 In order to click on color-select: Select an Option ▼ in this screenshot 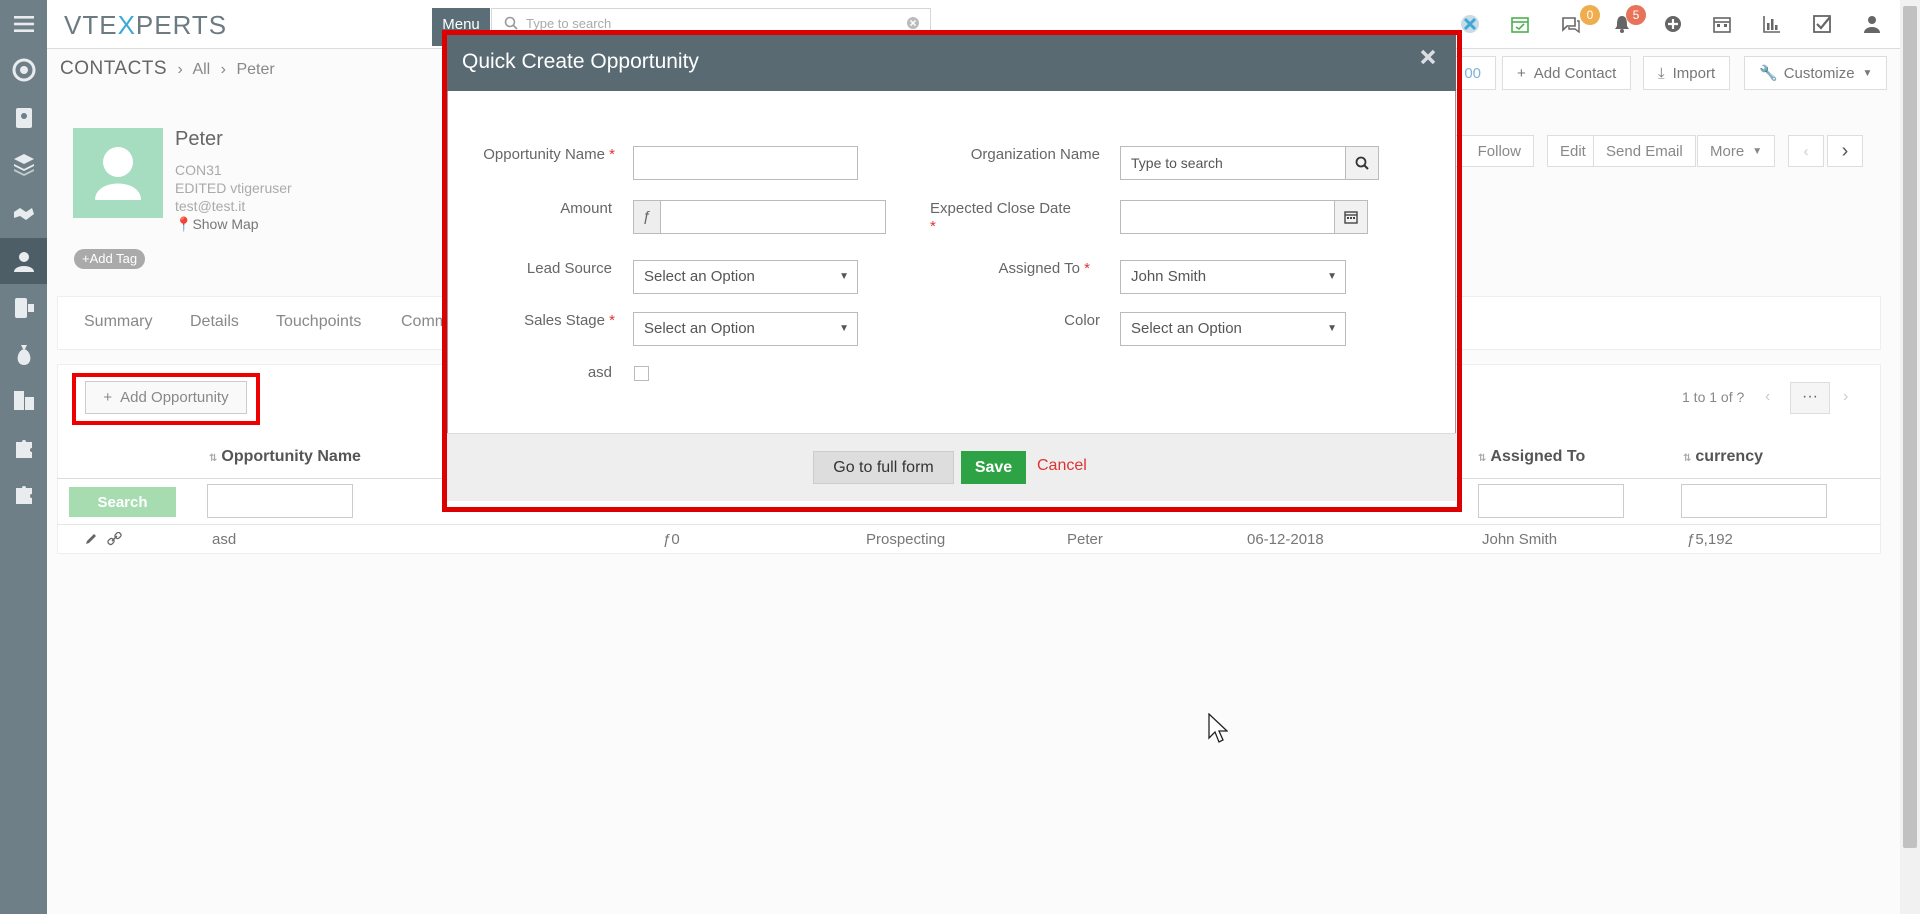, I will do `click(1233, 329)`.